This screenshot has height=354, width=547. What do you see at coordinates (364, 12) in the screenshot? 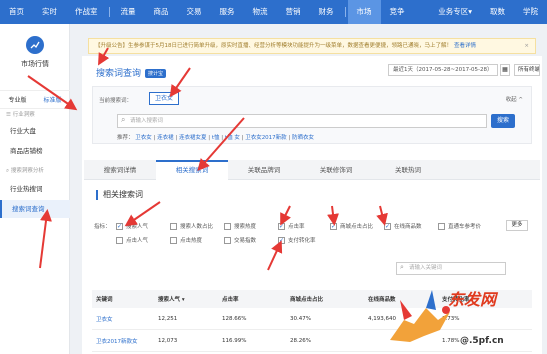
I see `nav-market: 市场` at bounding box center [364, 12].